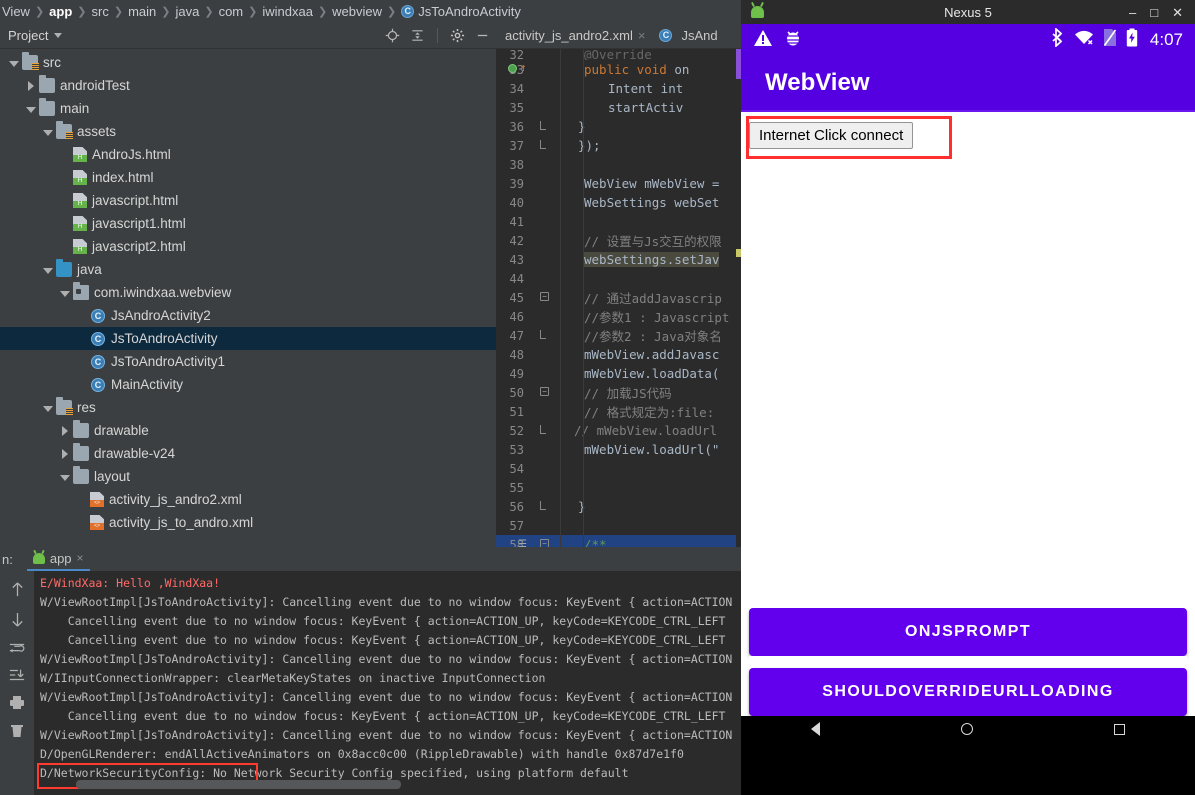 Image resolution: width=1195 pixels, height=795 pixels. I want to click on code-line: 55, so click(618, 487).